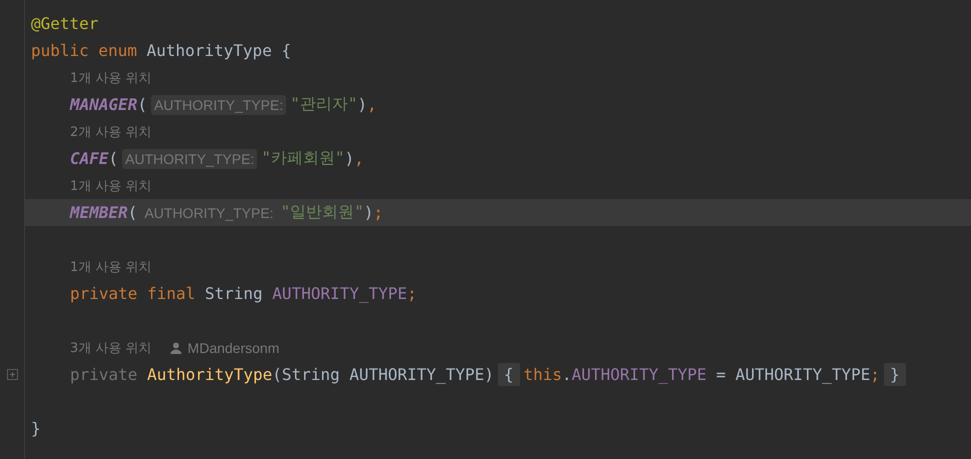 Image resolution: width=971 pixels, height=459 pixels. What do you see at coordinates (111, 347) in the screenshot?
I see `usage-hint: 3개 사용 위치` at bounding box center [111, 347].